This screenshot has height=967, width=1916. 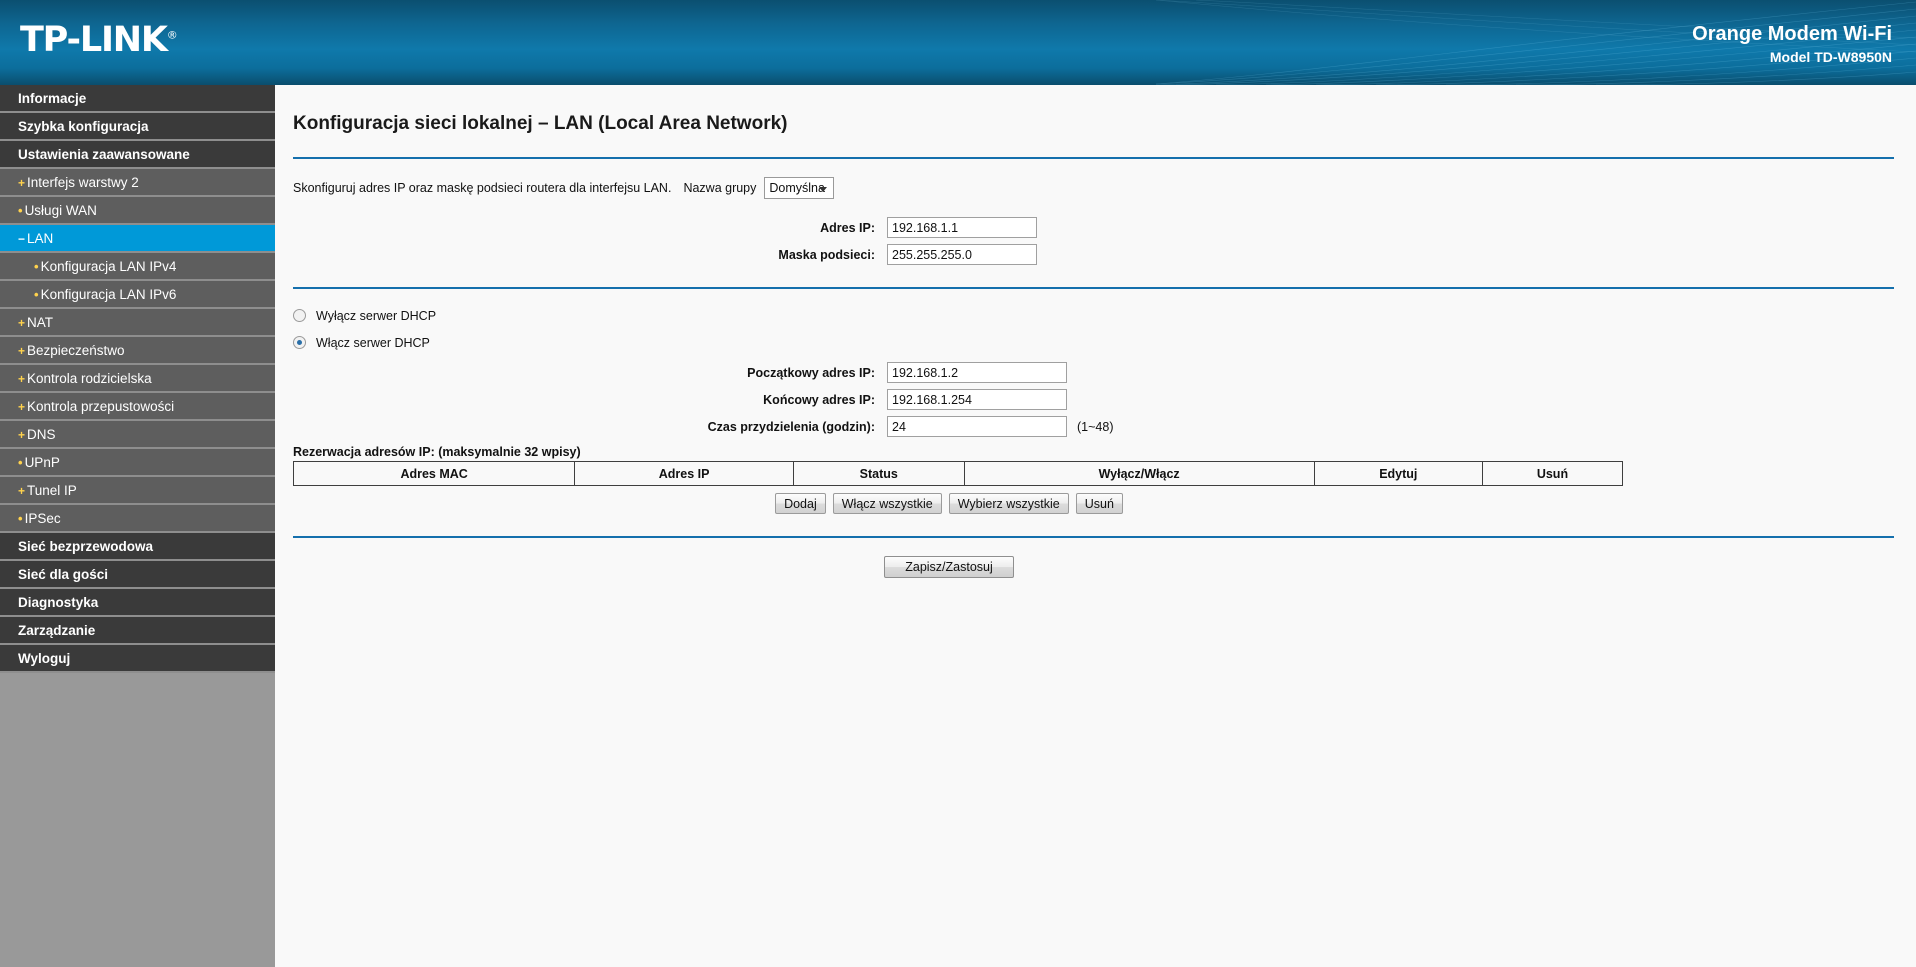 I want to click on brand-block: Orange Modem Wi-Fi Model TD-W8950N, so click(x=1792, y=45).